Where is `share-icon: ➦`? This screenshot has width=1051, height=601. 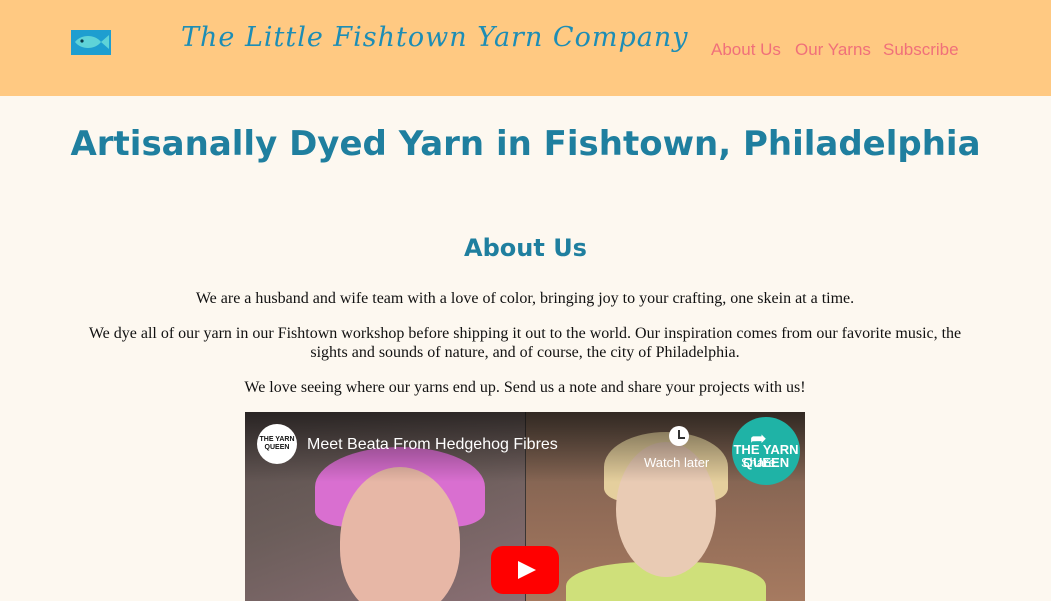 share-icon: ➦ is located at coordinates (758, 438).